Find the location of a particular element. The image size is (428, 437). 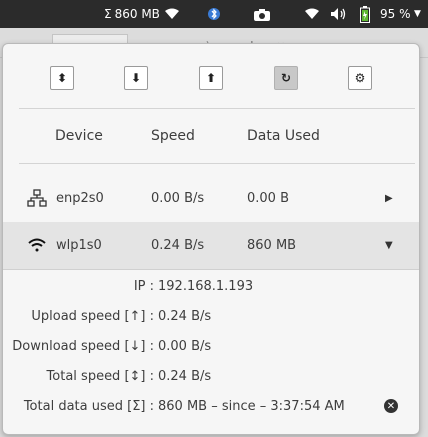

network-monitor-indicator: Σ 860 MB is located at coordinates (132, 14).